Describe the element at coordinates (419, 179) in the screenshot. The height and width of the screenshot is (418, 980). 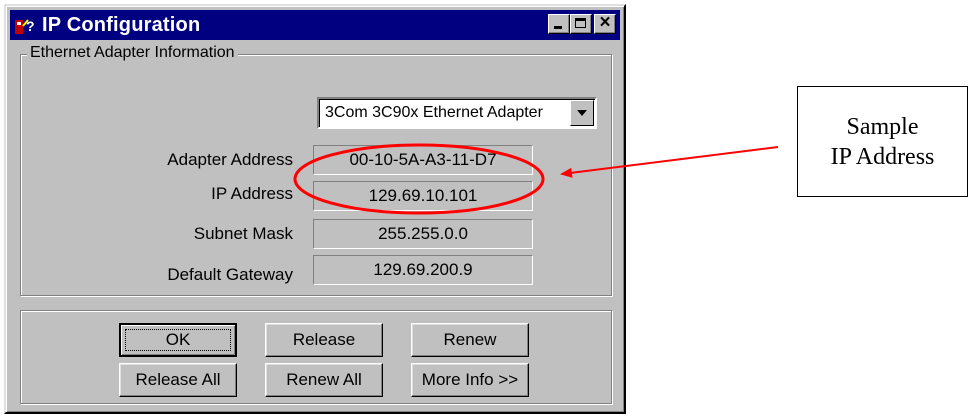
I see `highlight-ellipse` at that location.